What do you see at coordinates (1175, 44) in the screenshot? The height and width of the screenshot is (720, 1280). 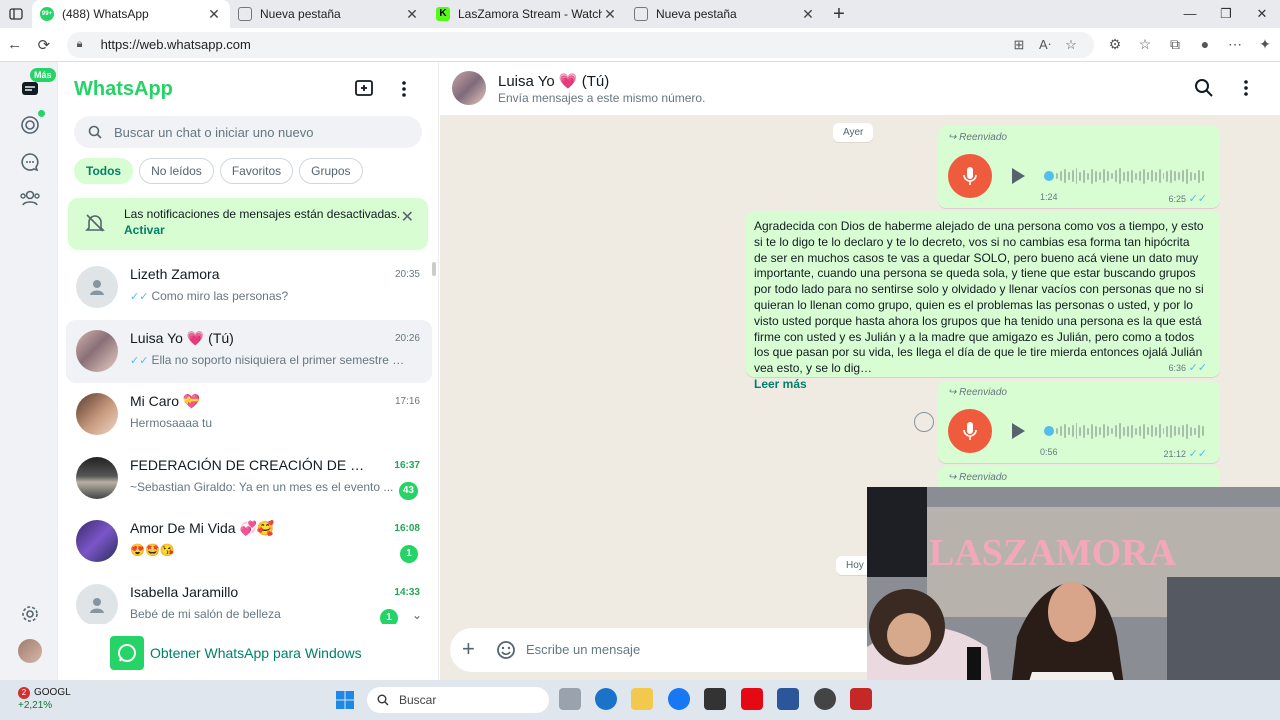 I see `collections-icon: ⧉` at bounding box center [1175, 44].